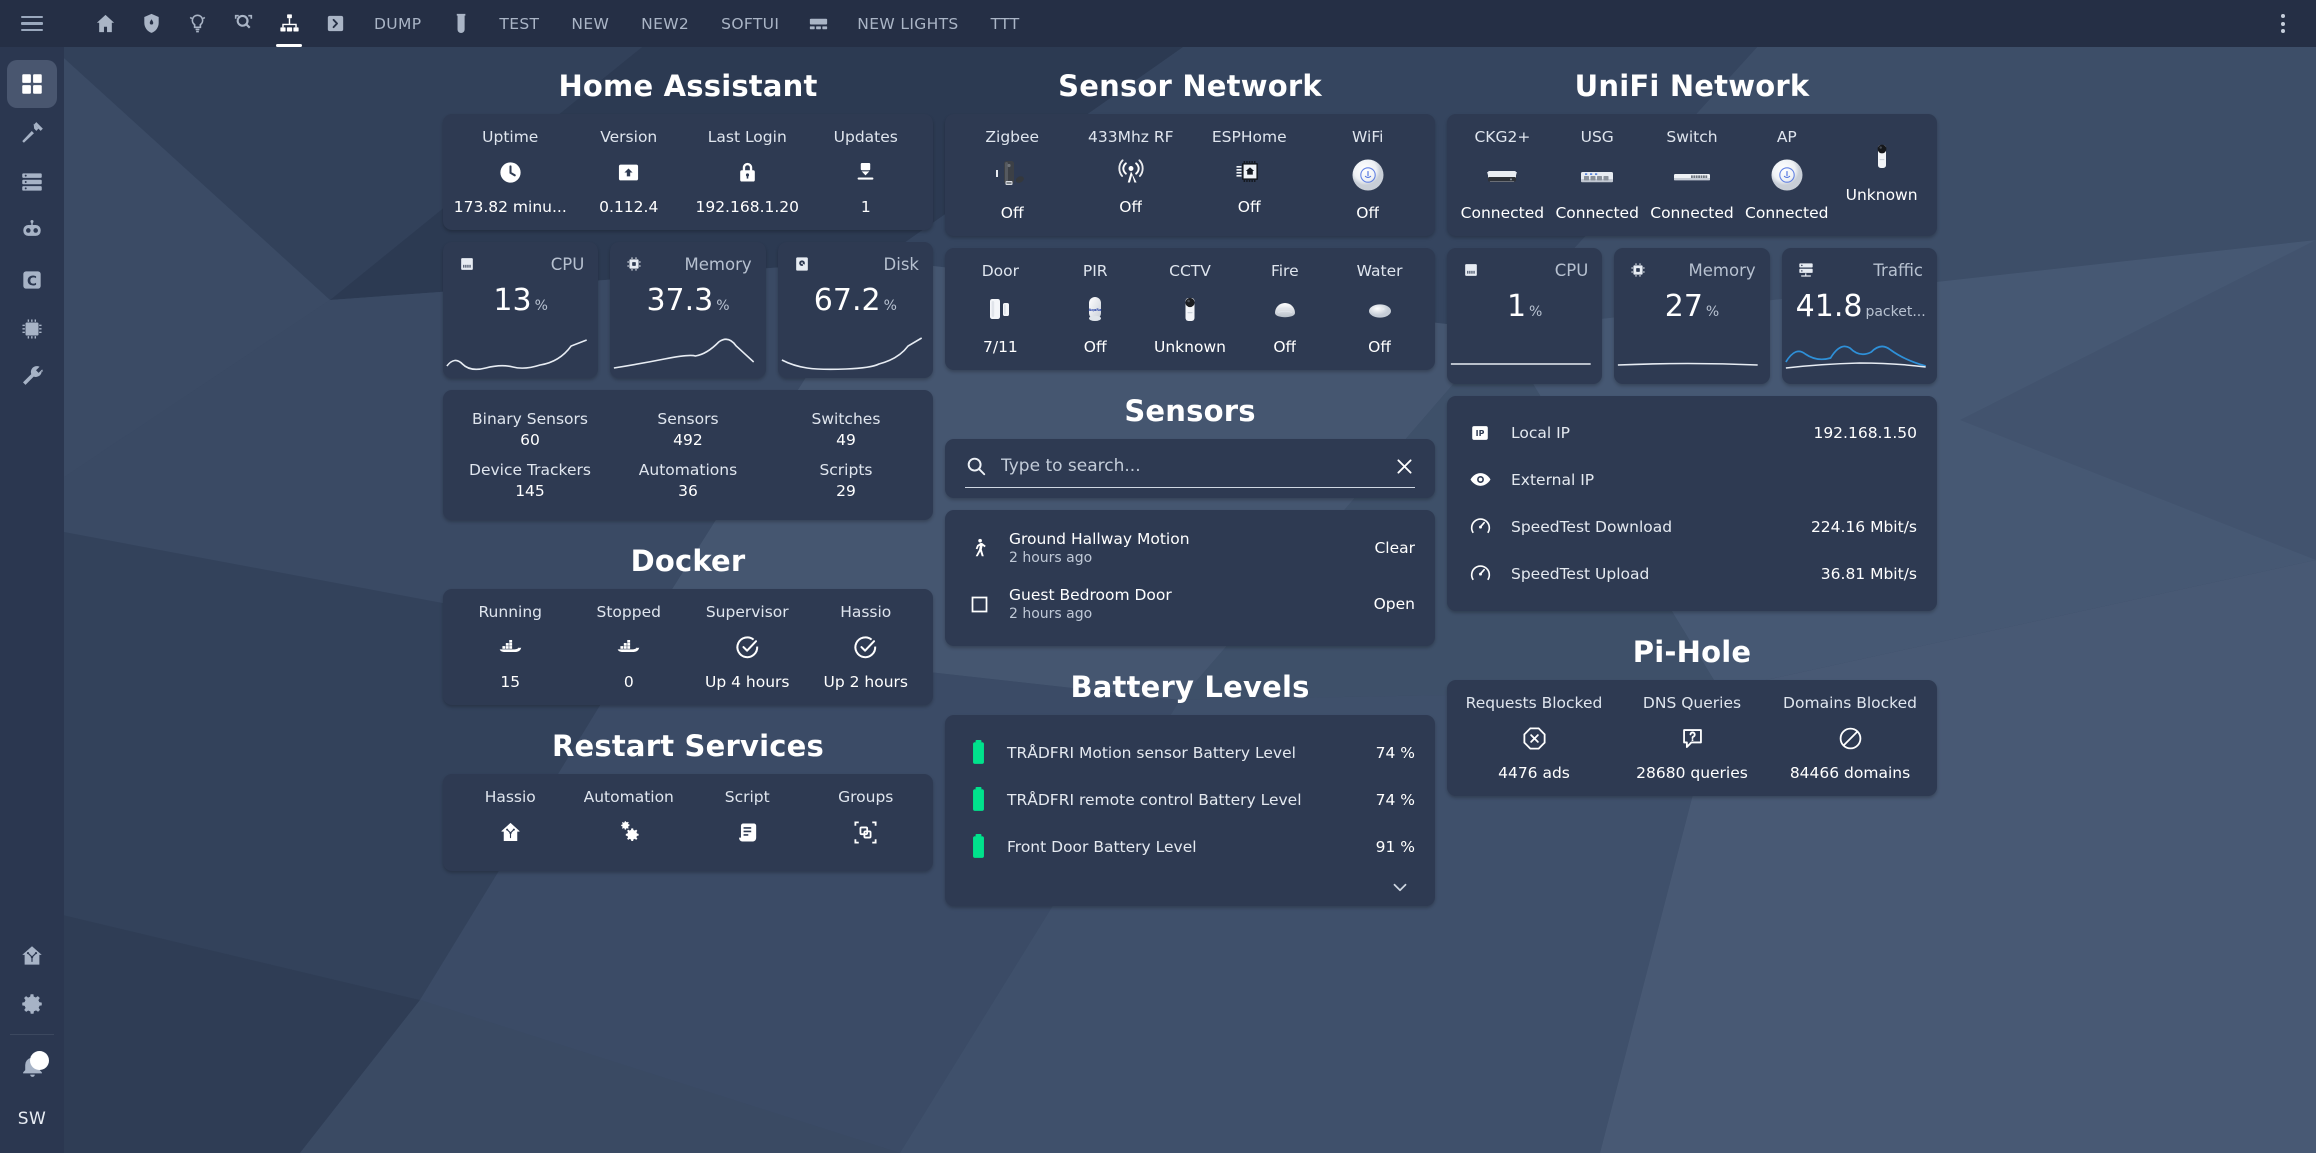  I want to click on glance-cell-zigbee: Zigbee Off, so click(1012, 175).